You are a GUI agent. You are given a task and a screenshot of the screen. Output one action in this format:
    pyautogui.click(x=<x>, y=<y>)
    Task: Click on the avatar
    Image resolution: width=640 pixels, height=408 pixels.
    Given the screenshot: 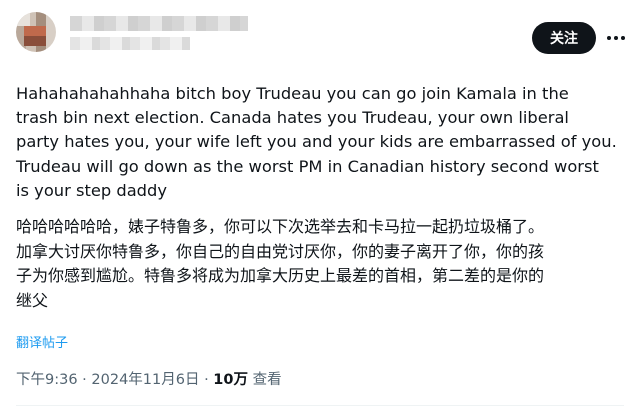 What is the action you would take?
    pyautogui.click(x=36, y=32)
    